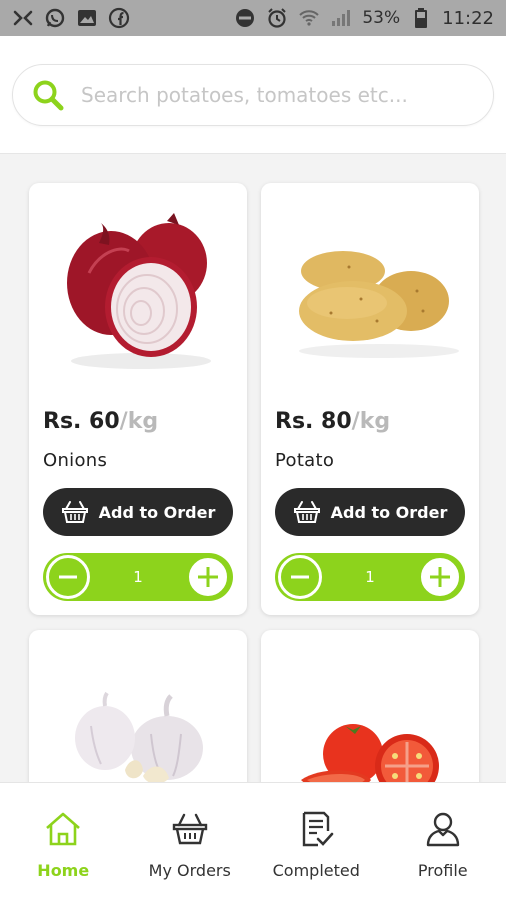 Image resolution: width=506 pixels, height=900 pixels. Describe the element at coordinates (119, 18) in the screenshot. I see `facebook-icon` at that location.